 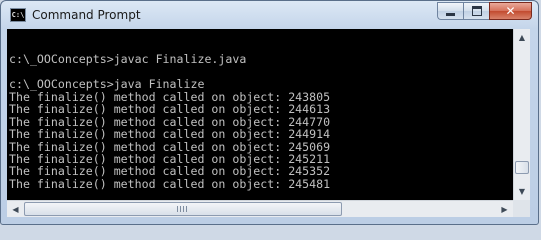 What do you see at coordinates (521, 114) in the screenshot?
I see `vertical-scrollbar: ▲ ▼` at bounding box center [521, 114].